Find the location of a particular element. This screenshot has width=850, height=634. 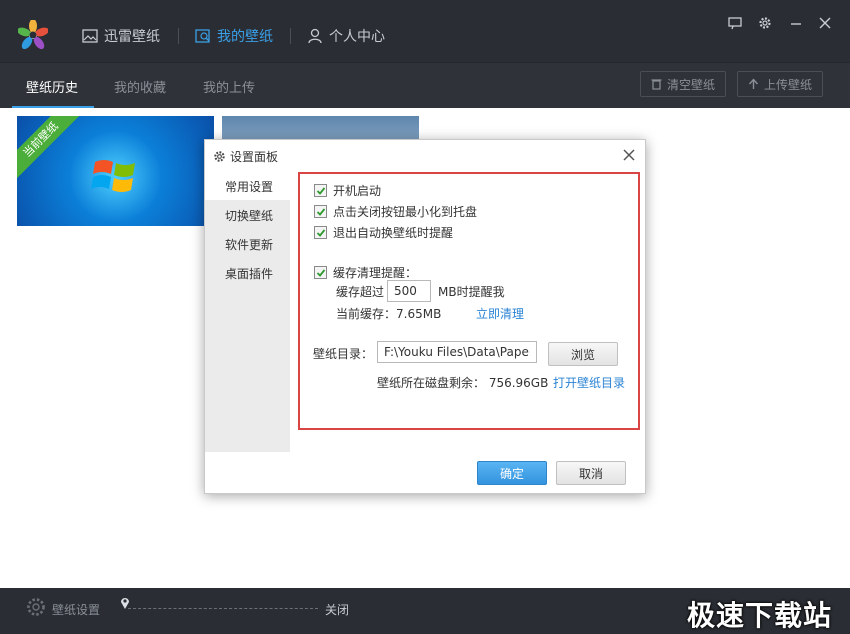

clear-wallpapers-button: 清空壁纸 is located at coordinates (683, 84).